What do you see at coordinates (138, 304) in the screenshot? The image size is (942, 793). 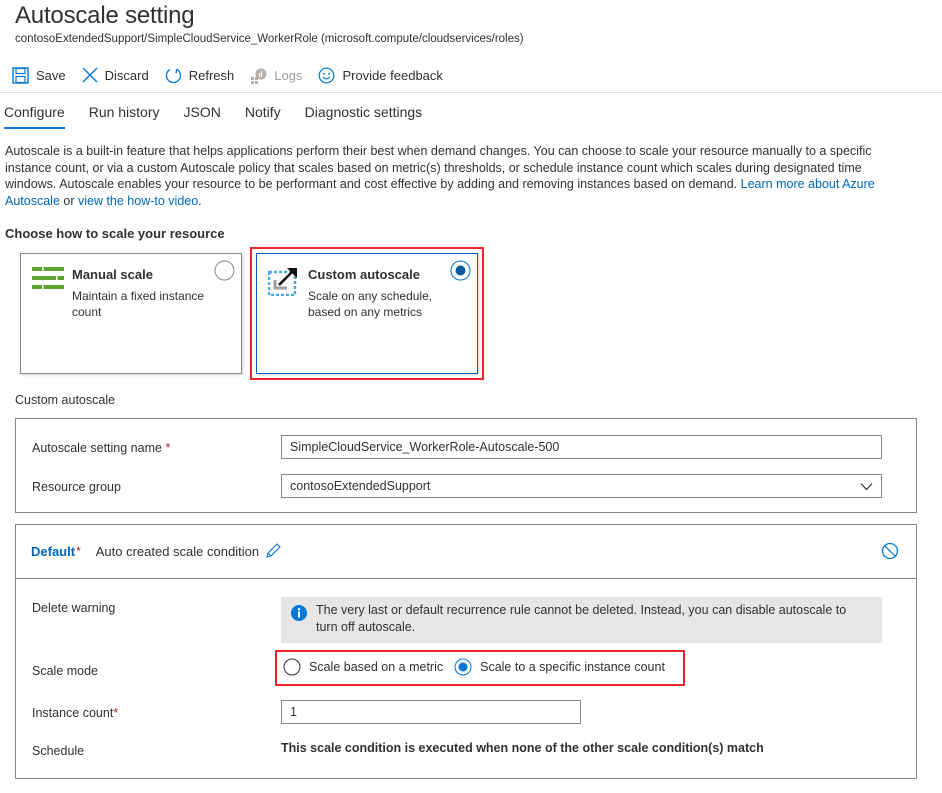 I see `manual-scale-description: Maintain a fixed instance count` at bounding box center [138, 304].